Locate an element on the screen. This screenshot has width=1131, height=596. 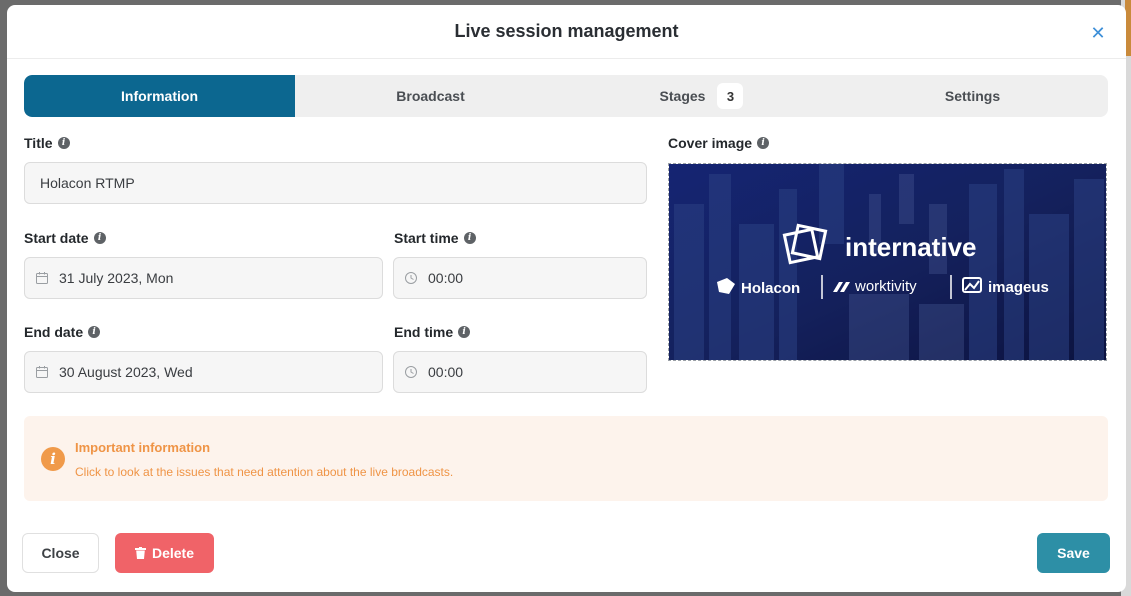
close-button-label: Close is located at coordinates (60, 553).